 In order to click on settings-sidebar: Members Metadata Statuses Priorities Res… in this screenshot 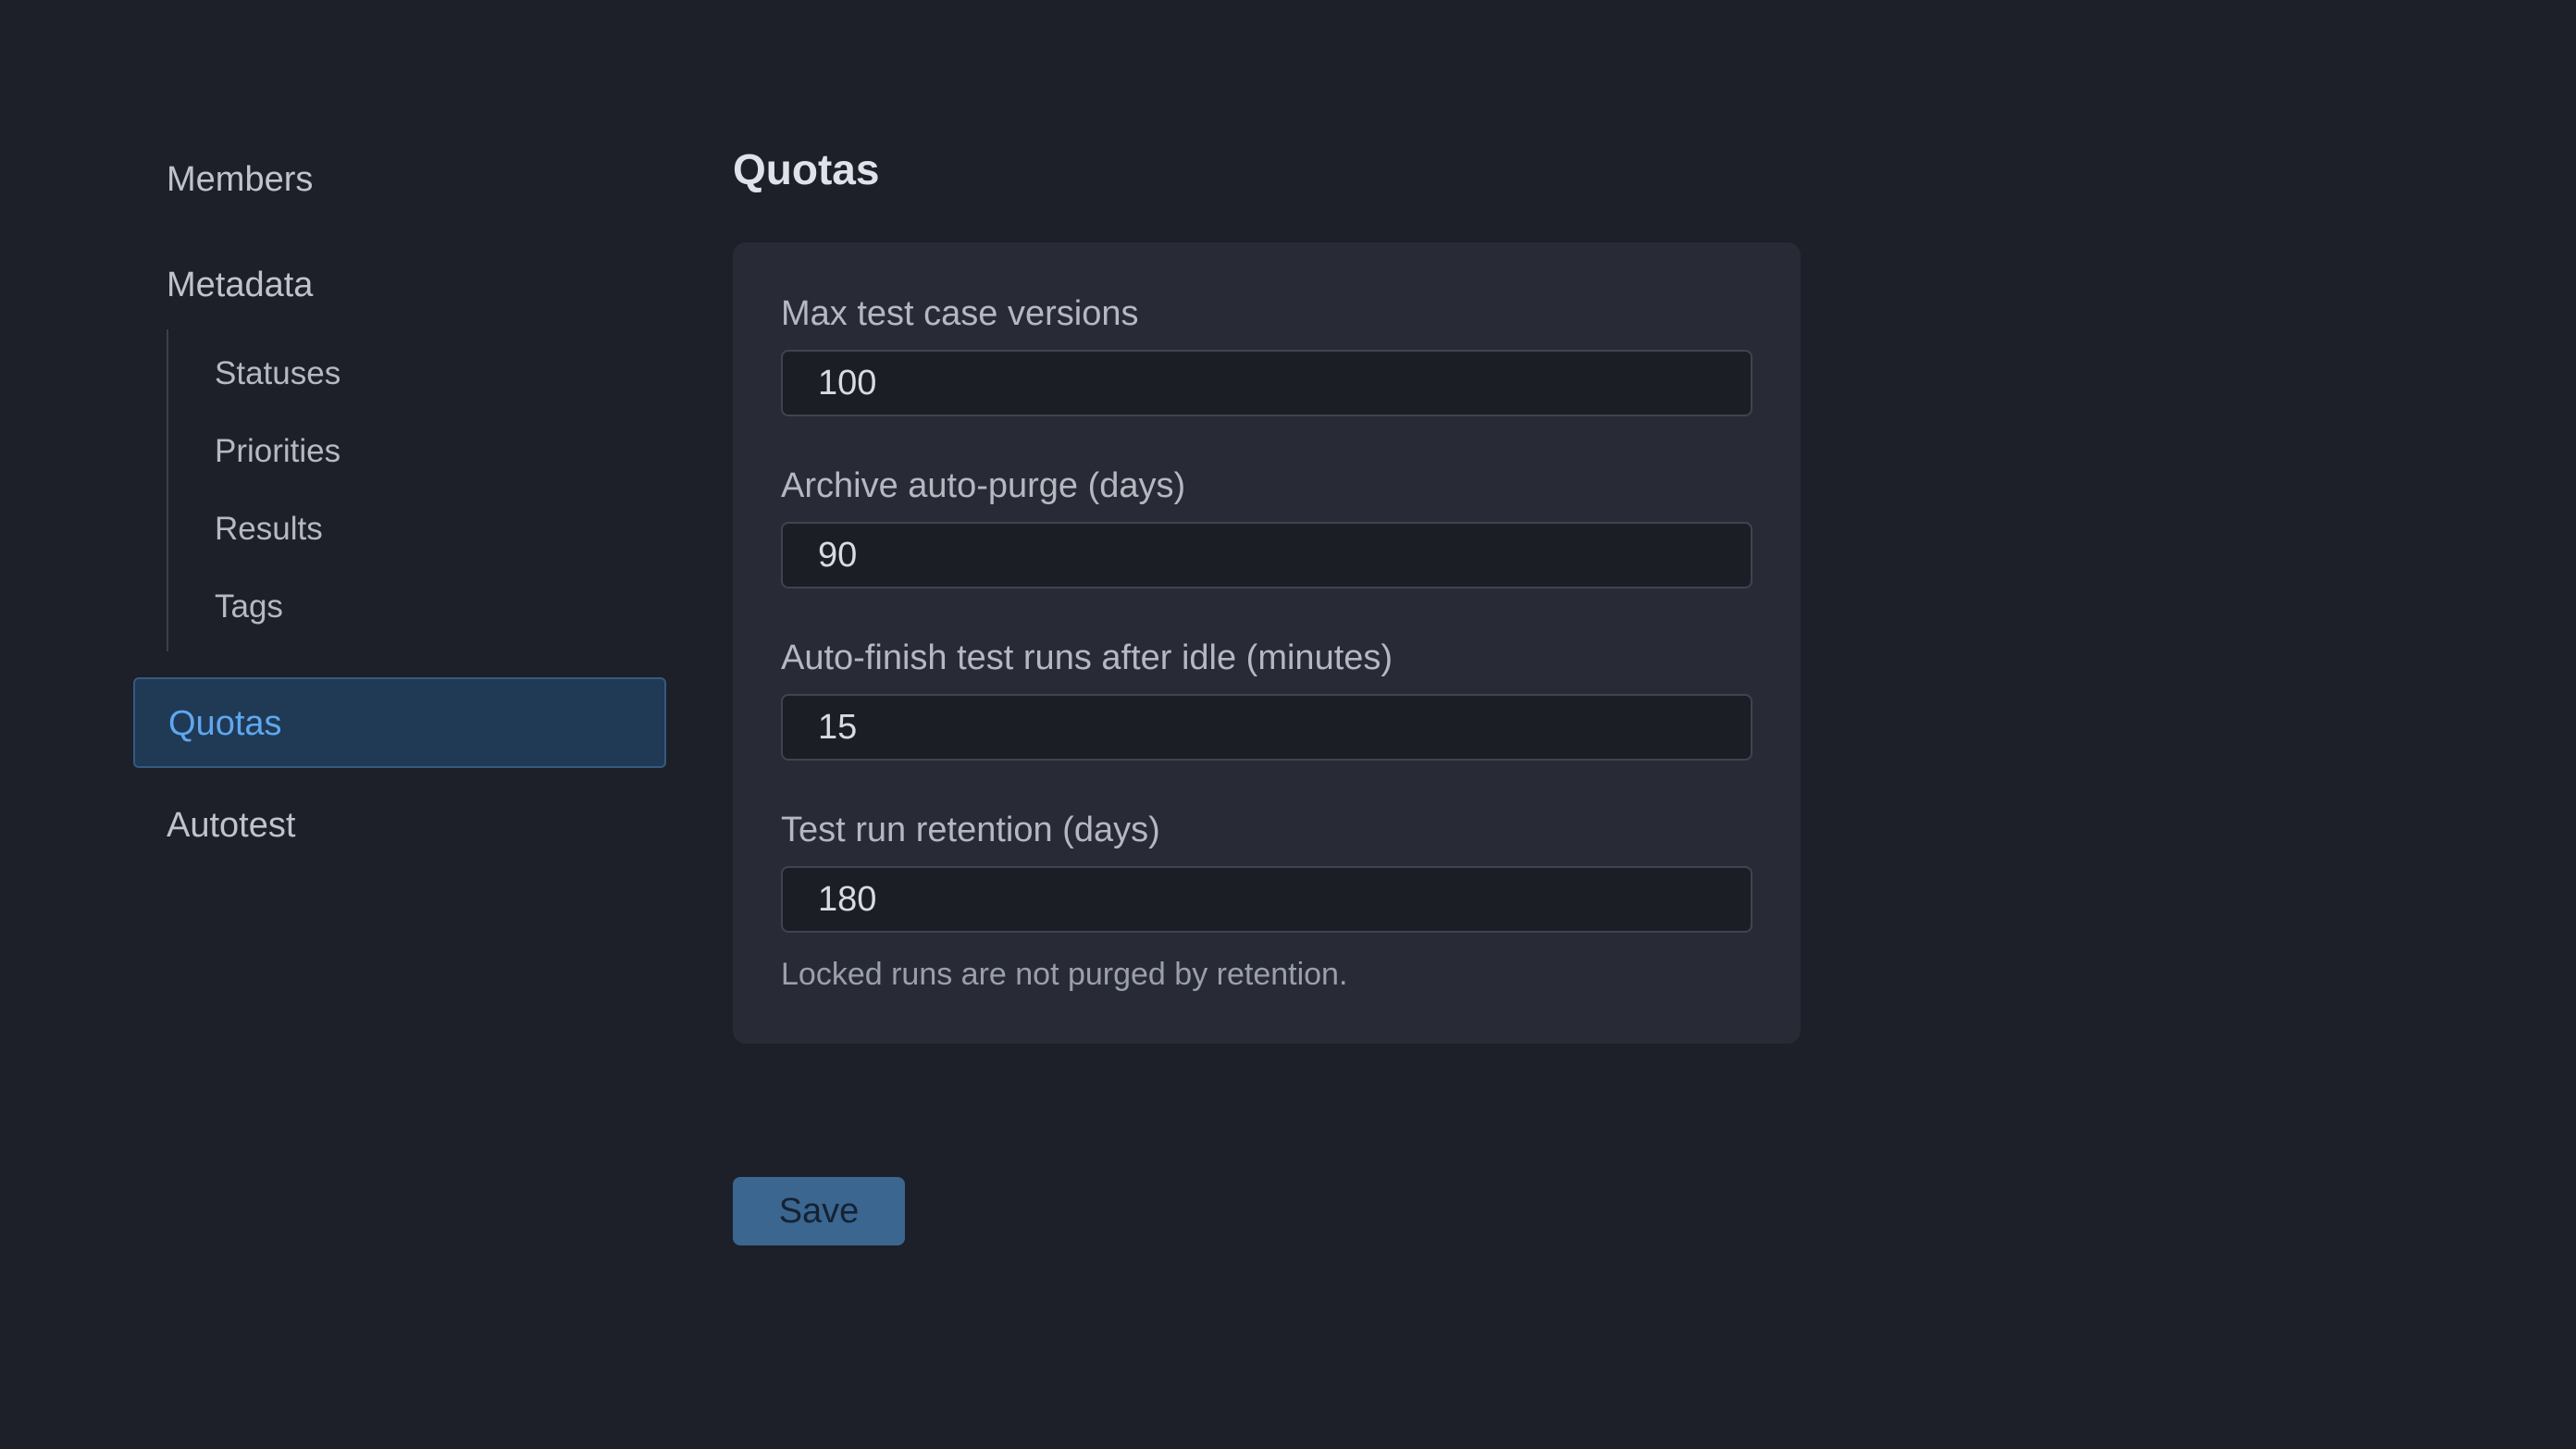, I will do `click(399, 503)`.